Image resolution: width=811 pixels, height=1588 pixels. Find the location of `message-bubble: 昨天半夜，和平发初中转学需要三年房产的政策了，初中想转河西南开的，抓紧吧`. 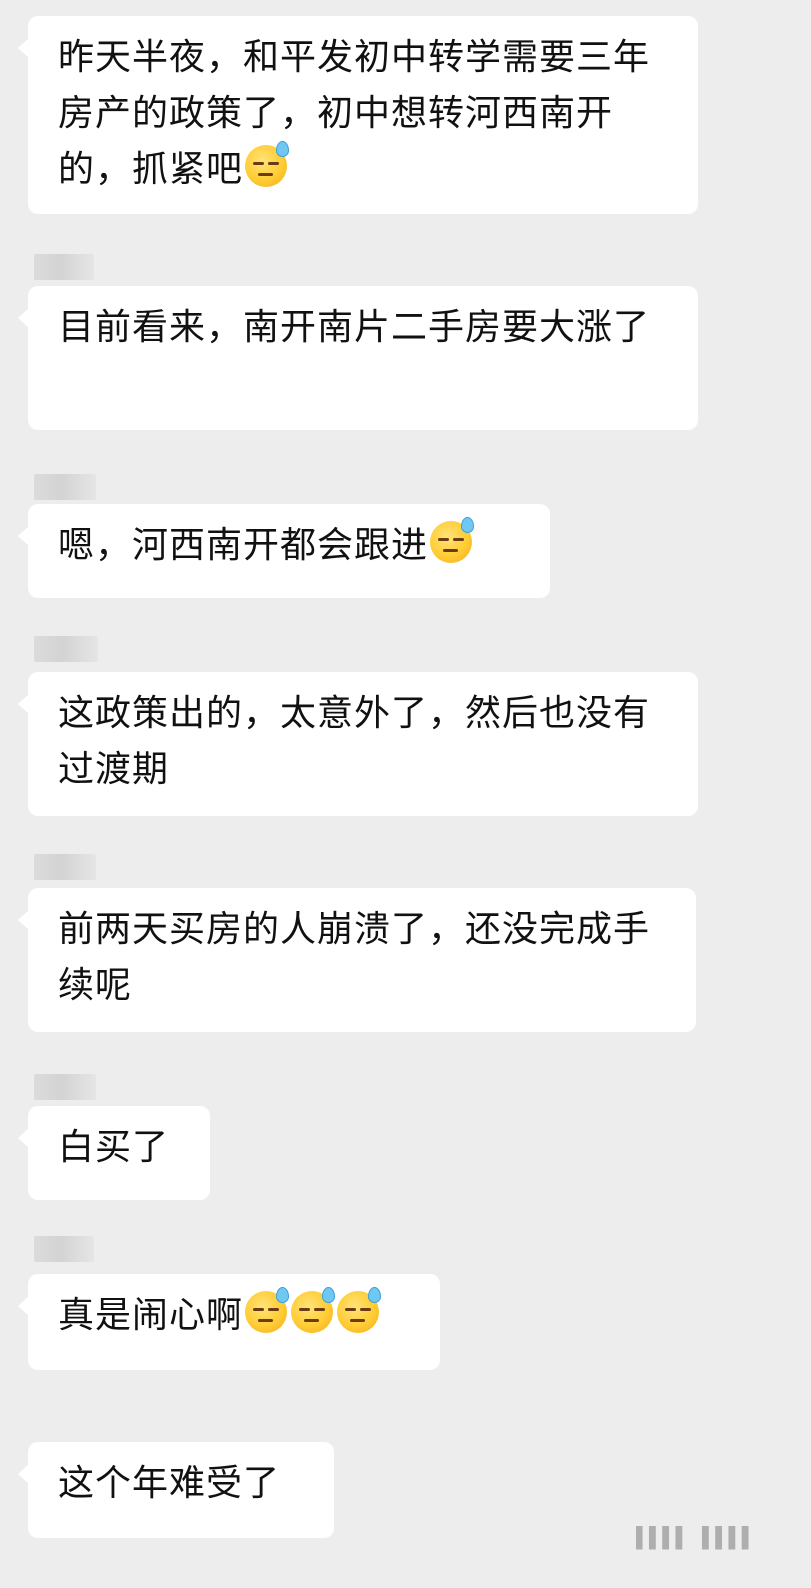

message-bubble: 昨天半夜，和平发初中转学需要三年房产的政策了，初中想转河西南开的，抓紧吧 is located at coordinates (363, 115).